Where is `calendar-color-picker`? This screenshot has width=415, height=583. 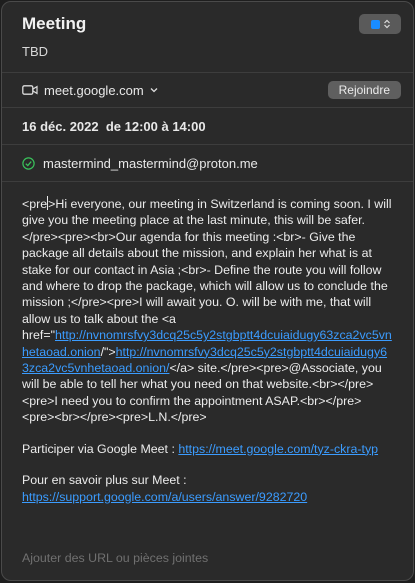
calendar-color-picker is located at coordinates (380, 24).